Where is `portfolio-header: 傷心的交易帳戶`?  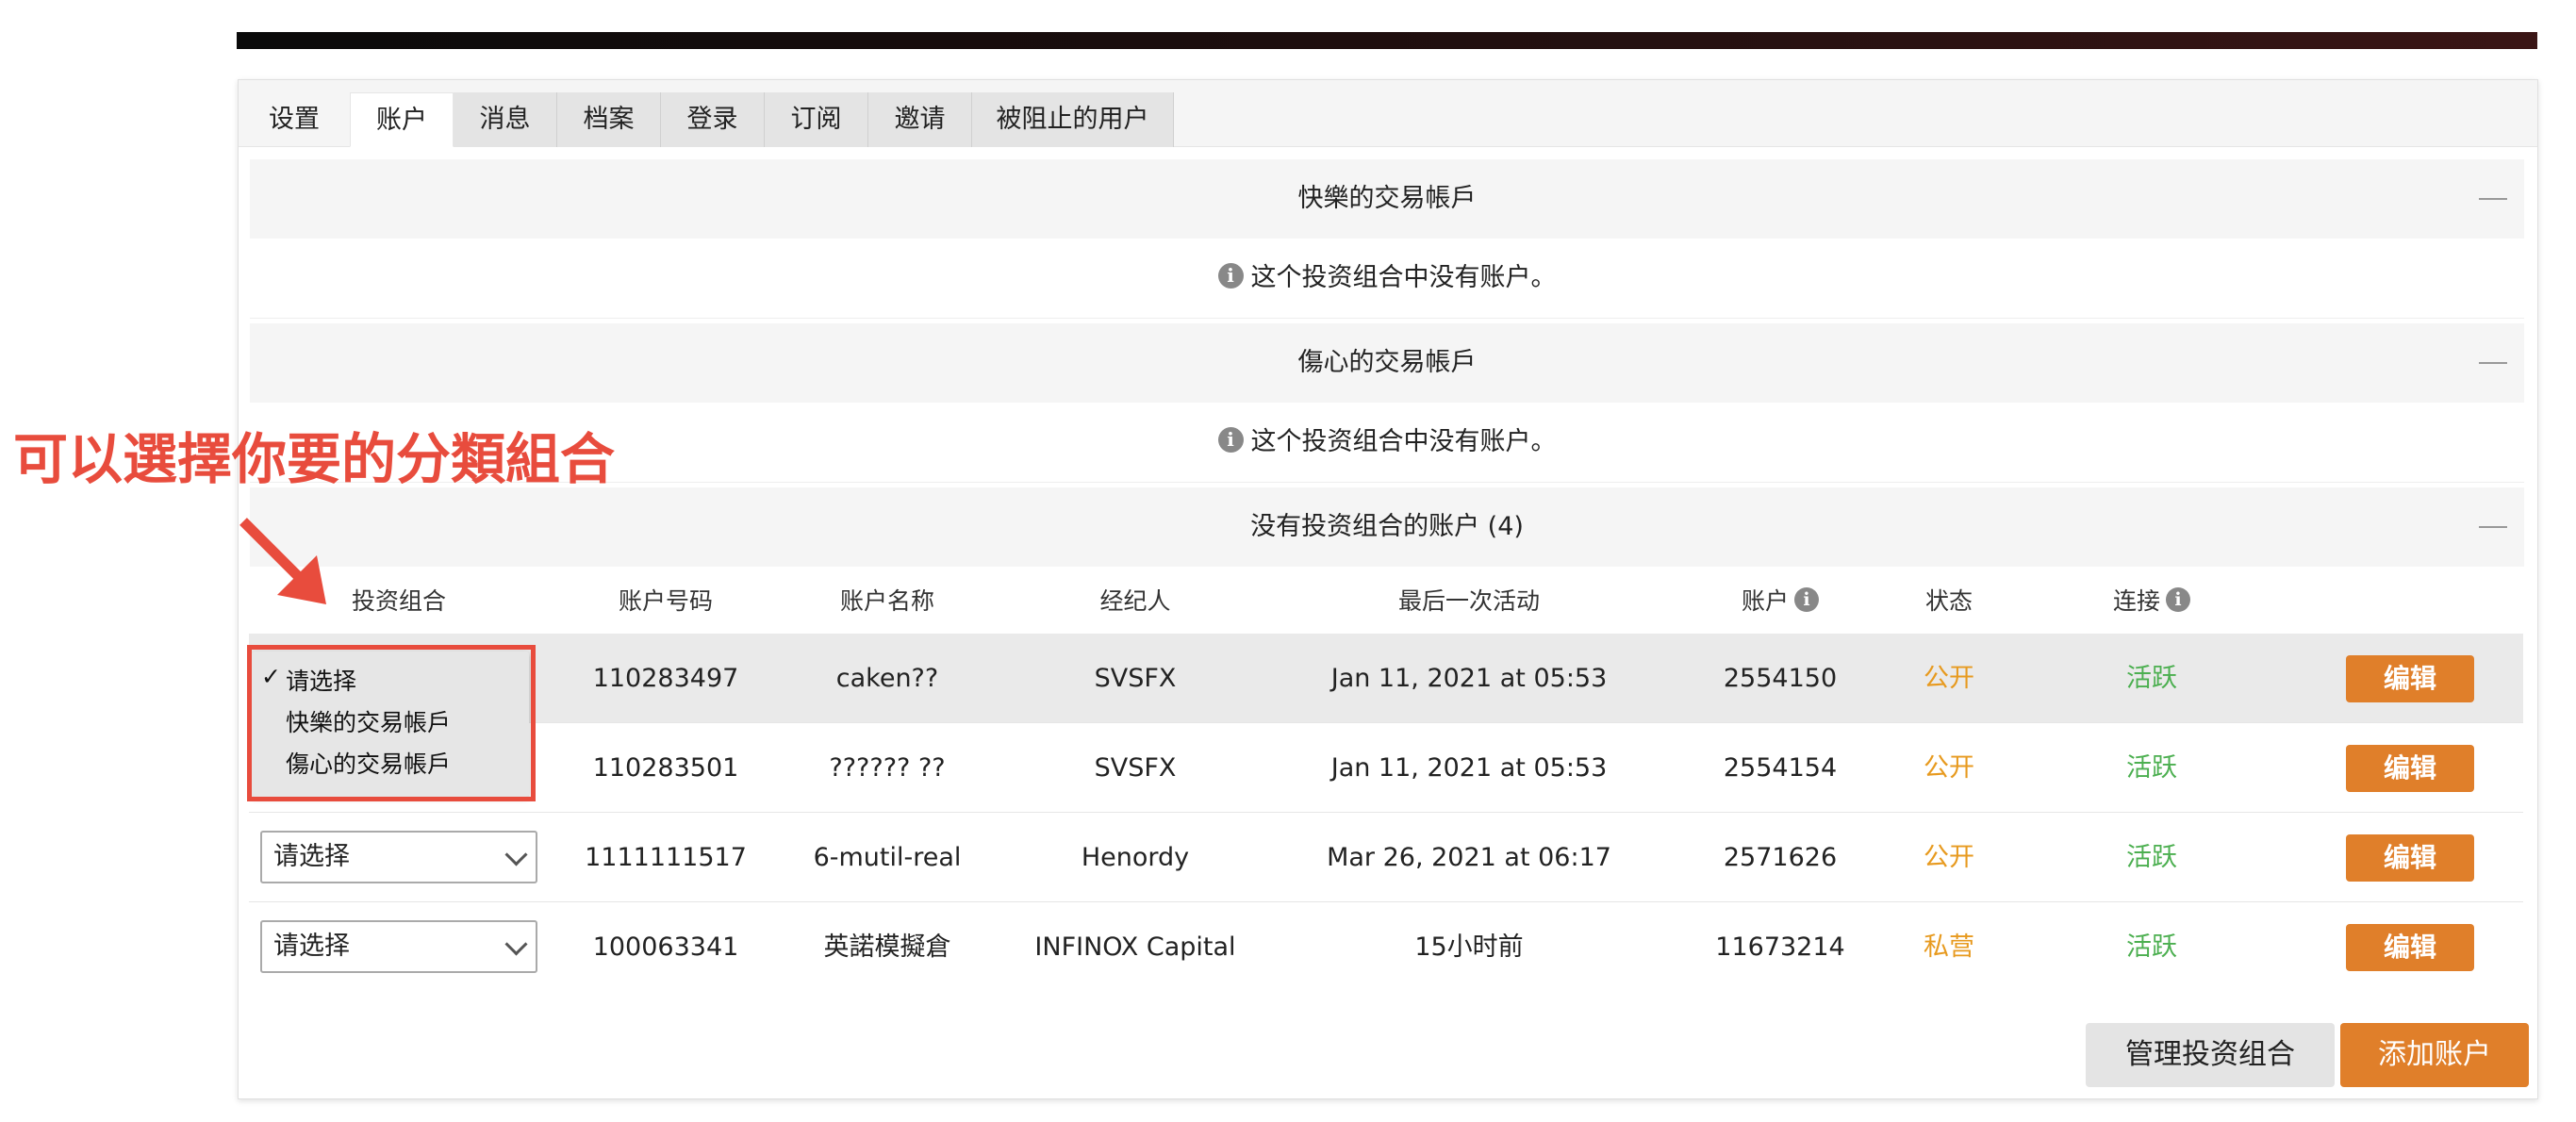
portfolio-header: 傷心的交易帳戶 is located at coordinates (1387, 363).